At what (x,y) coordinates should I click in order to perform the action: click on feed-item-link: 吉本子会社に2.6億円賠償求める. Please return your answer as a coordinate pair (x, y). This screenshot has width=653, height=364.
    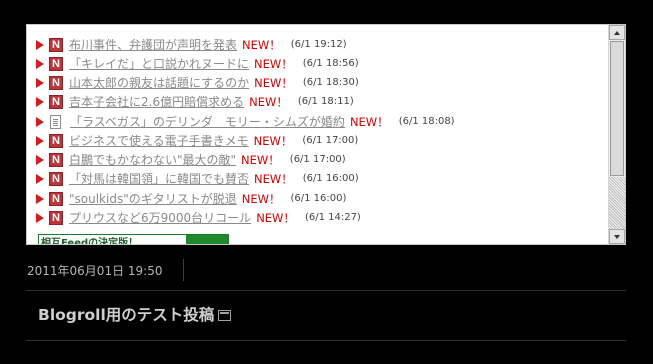
    Looking at the image, I should click on (156, 101).